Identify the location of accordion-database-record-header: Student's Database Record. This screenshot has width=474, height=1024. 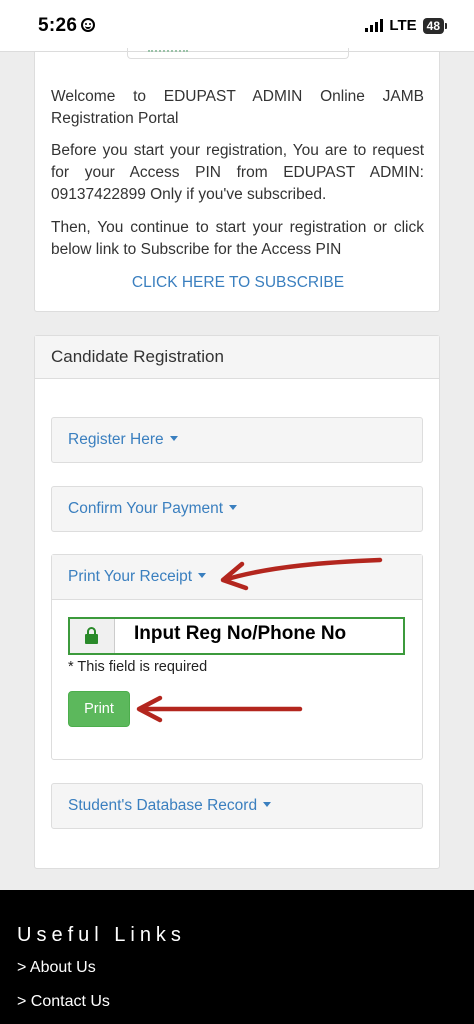
(237, 806).